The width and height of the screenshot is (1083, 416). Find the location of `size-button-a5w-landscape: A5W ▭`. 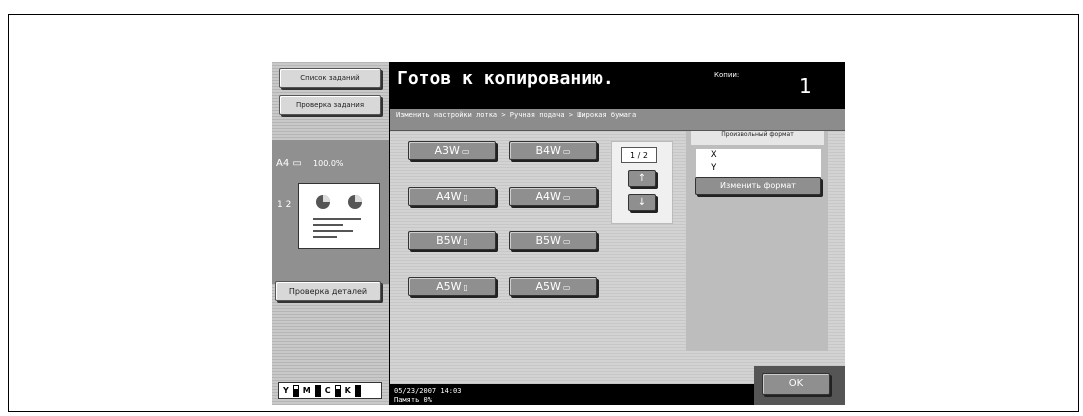

size-button-a5w-landscape: A5W ▭ is located at coordinates (553, 286).